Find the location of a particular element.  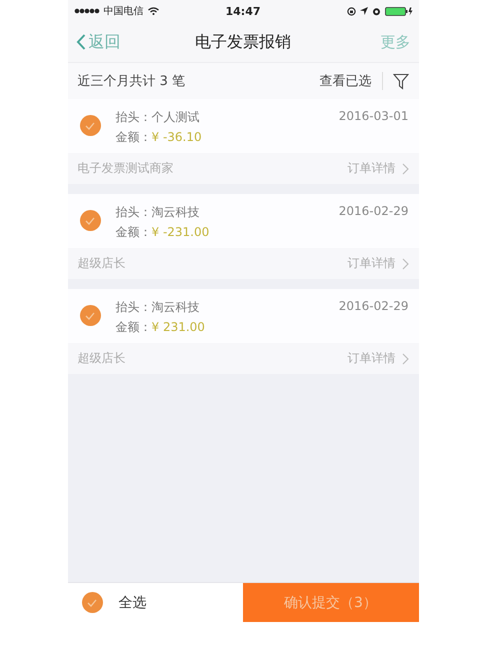

invoice-amount: ¥ -231.00 is located at coordinates (181, 232).